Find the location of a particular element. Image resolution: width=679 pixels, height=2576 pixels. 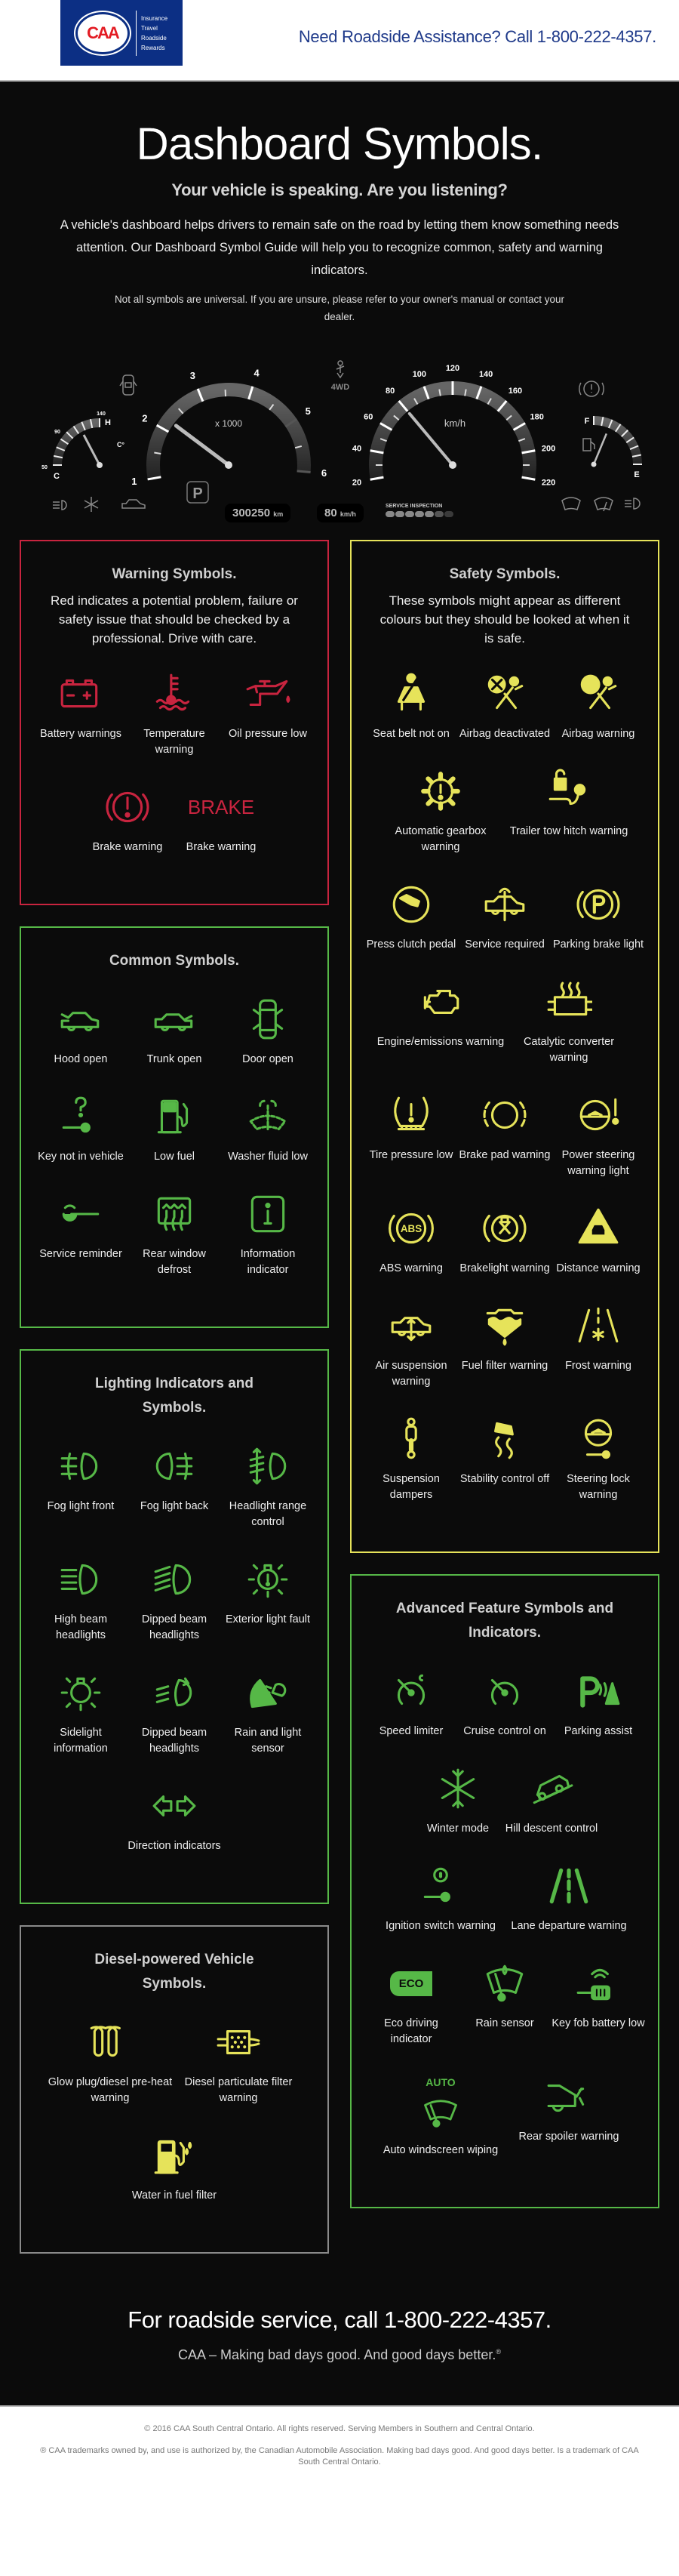

lighting-symbol-label: Dipped beam headlights is located at coordinates (174, 1627).